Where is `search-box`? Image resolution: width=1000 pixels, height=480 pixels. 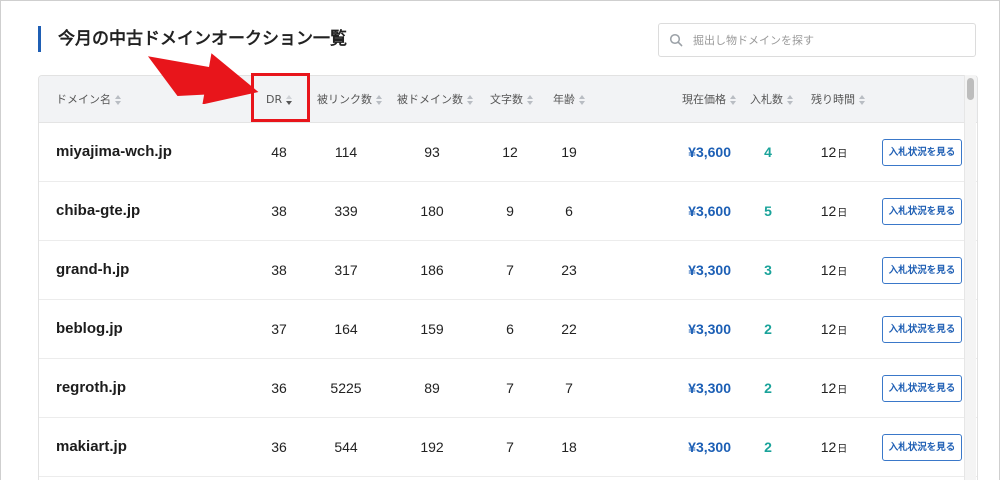 search-box is located at coordinates (817, 40).